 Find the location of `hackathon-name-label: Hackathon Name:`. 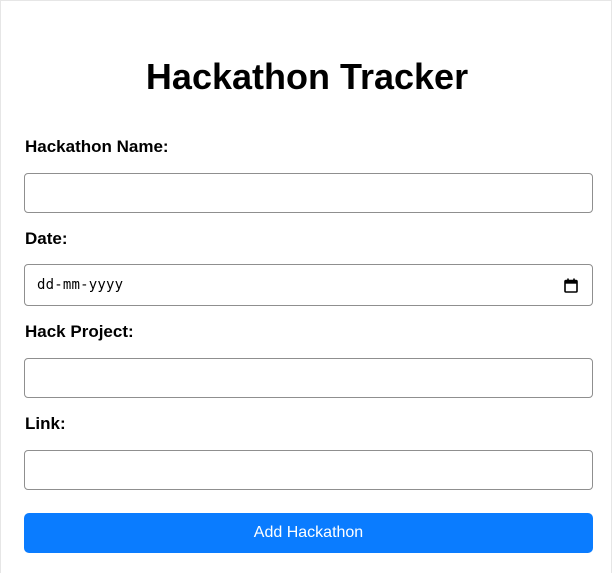

hackathon-name-label: Hackathon Name: is located at coordinates (97, 146).